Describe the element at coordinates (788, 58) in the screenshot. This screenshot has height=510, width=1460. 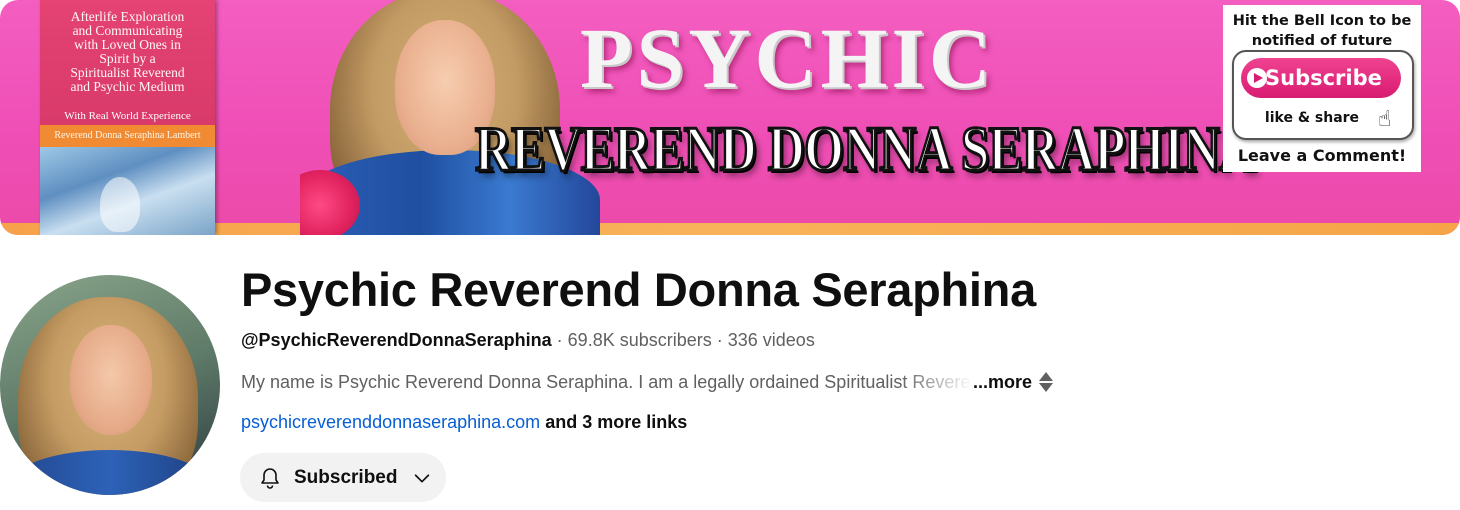
I see `banner-headline-top: PSYCHIC` at that location.